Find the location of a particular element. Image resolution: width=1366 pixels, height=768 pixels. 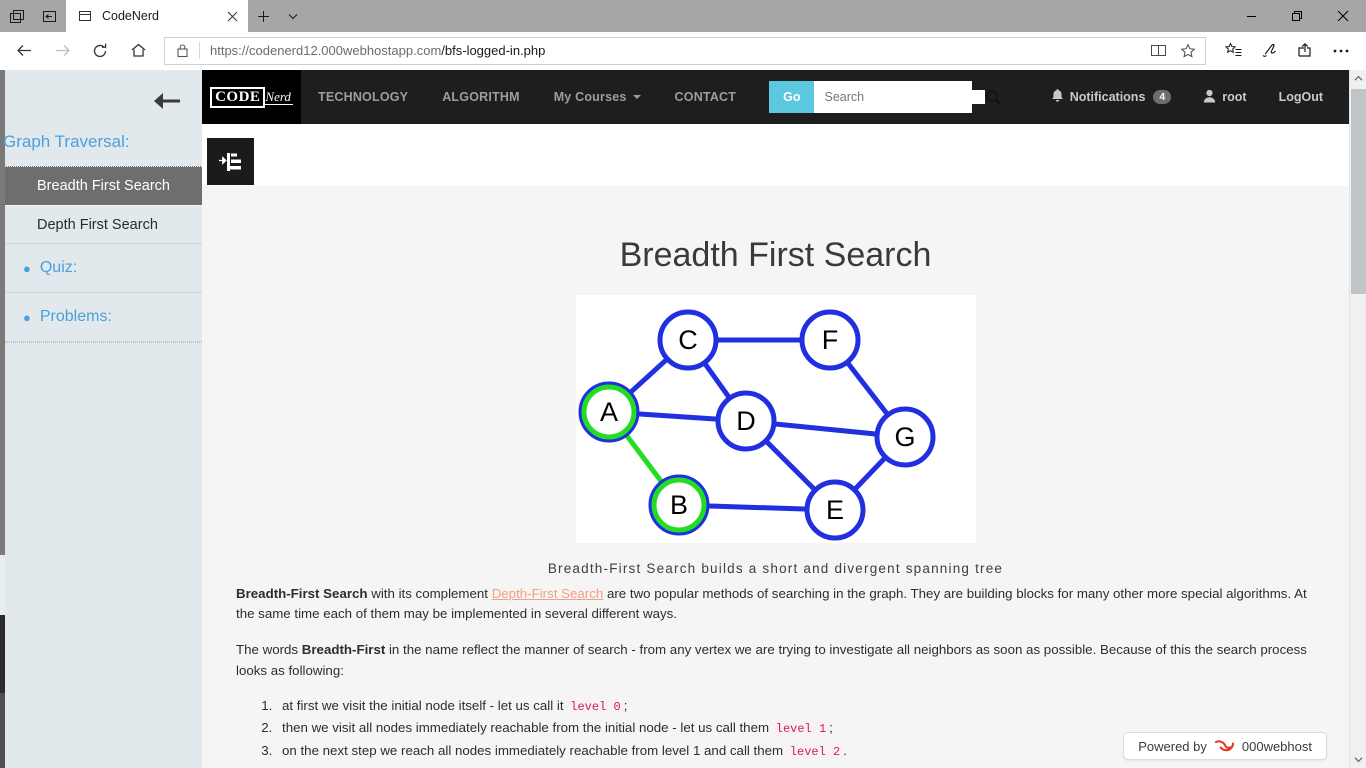

paragraph-bold: Breadth-First is located at coordinates (343, 650).